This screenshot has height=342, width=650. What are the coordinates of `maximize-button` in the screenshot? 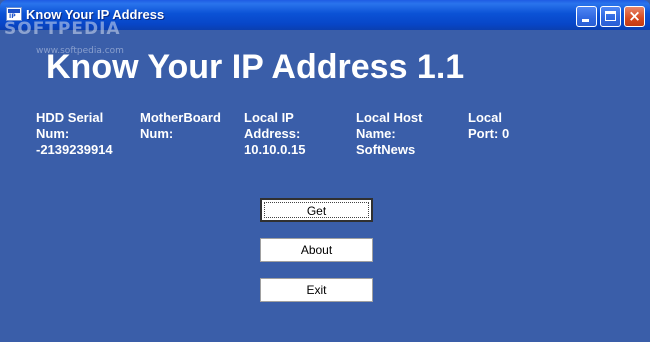 It's located at (610, 16).